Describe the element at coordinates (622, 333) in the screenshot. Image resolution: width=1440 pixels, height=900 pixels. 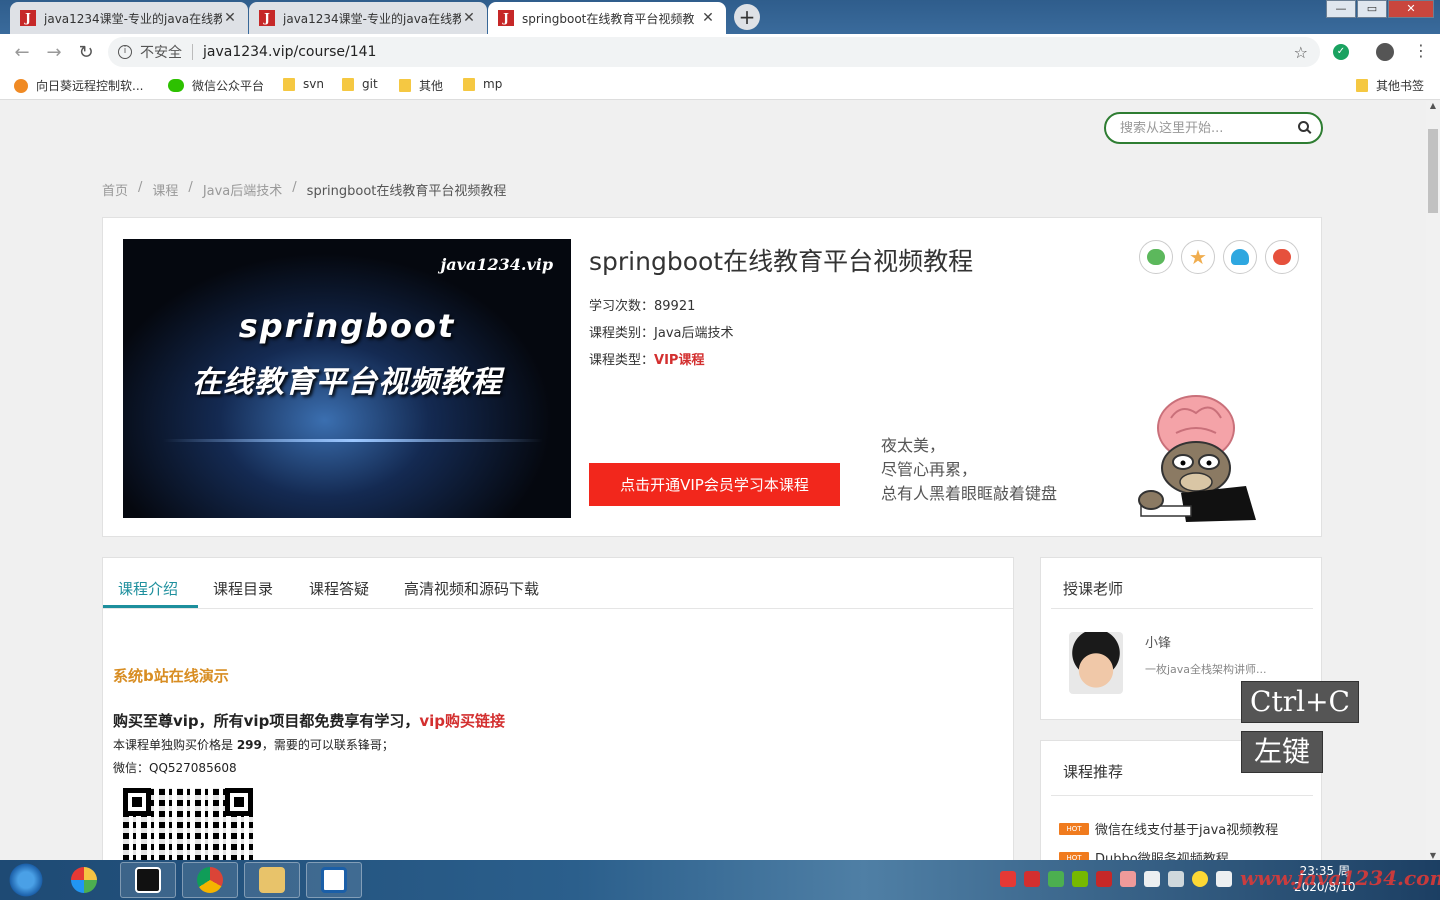
I see `category-label: 课程类别：` at that location.